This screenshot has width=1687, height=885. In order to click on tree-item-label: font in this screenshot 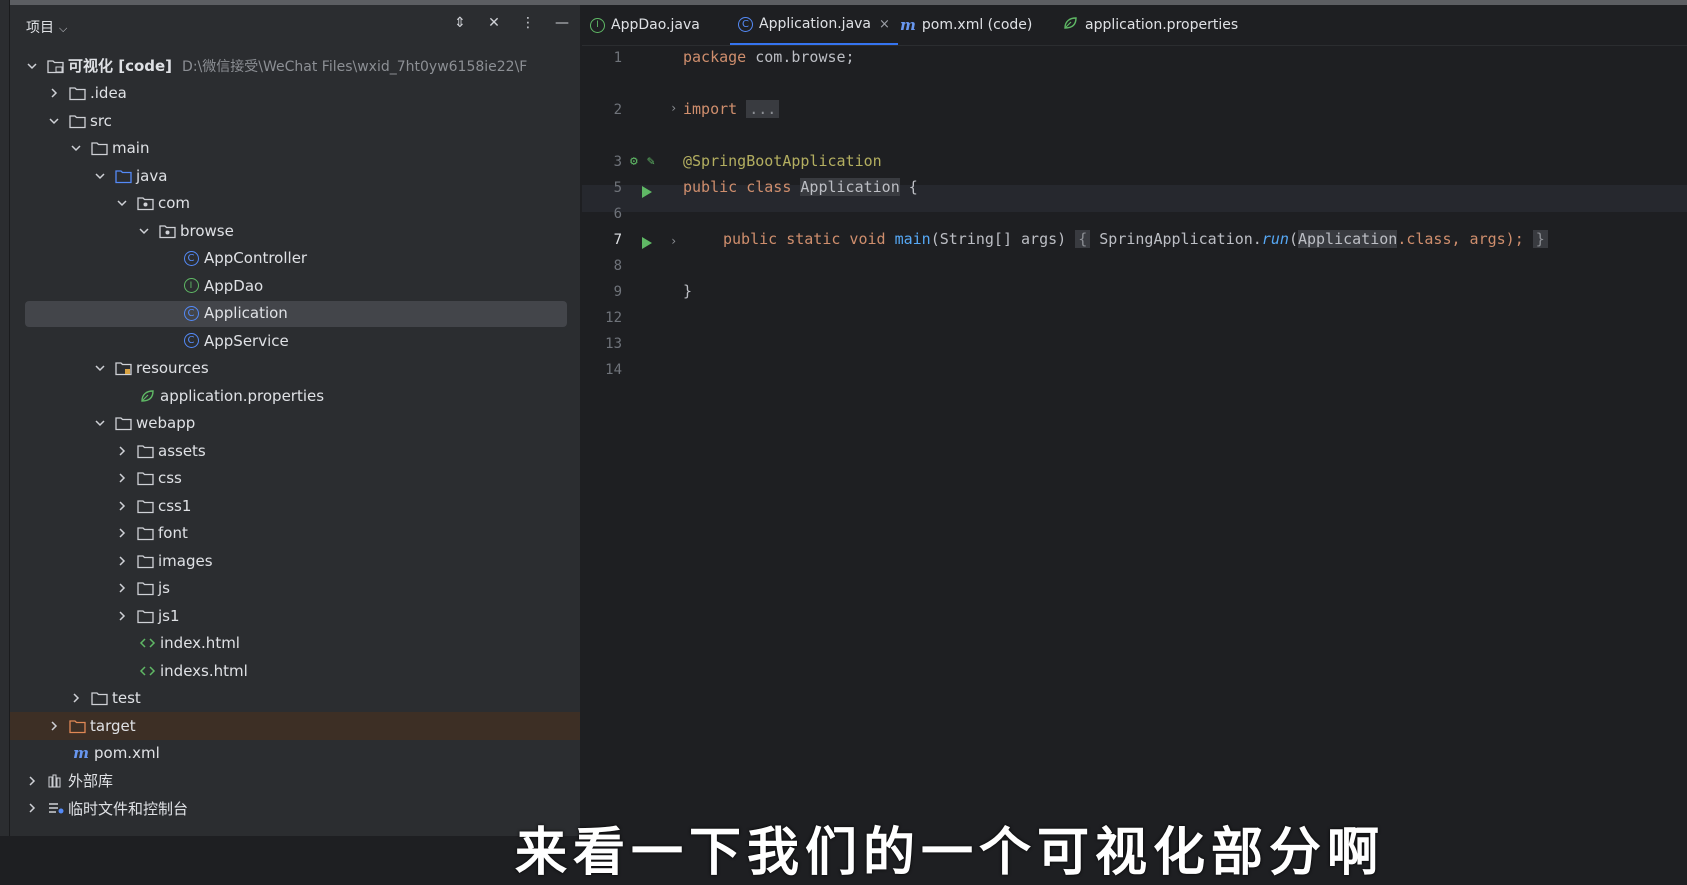, I will do `click(173, 533)`.